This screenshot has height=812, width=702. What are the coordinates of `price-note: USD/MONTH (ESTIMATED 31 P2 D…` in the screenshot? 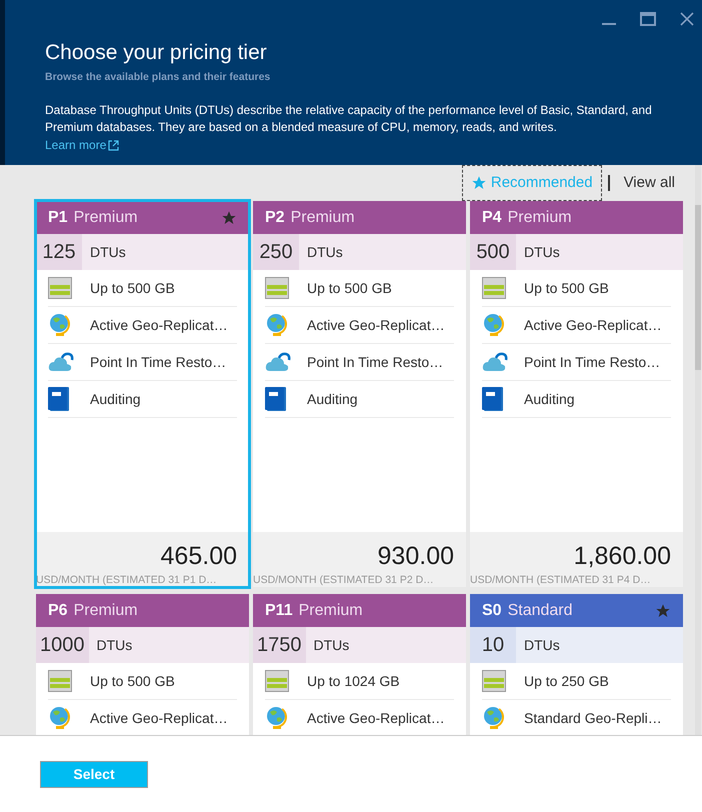 It's located at (343, 579).